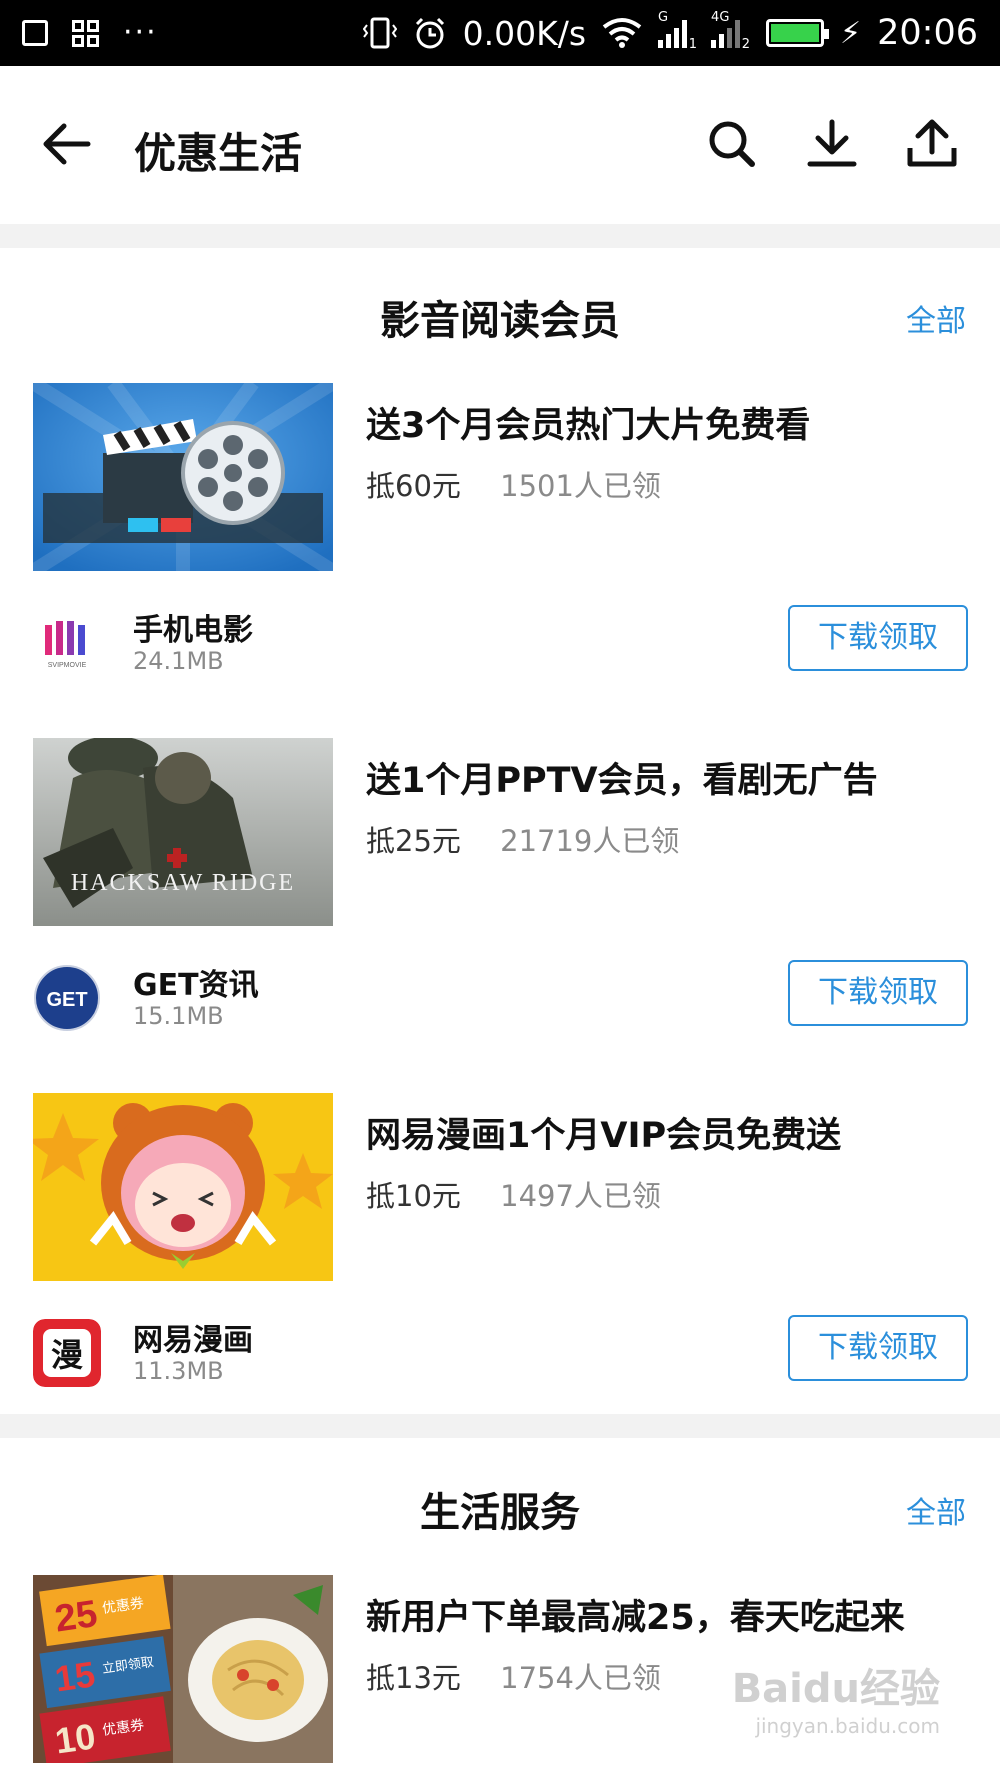 This screenshot has width=1000, height=1778. Describe the element at coordinates (622, 781) in the screenshot. I see `offer-title: 送1个月PPTV会员，看剧无广告` at that location.